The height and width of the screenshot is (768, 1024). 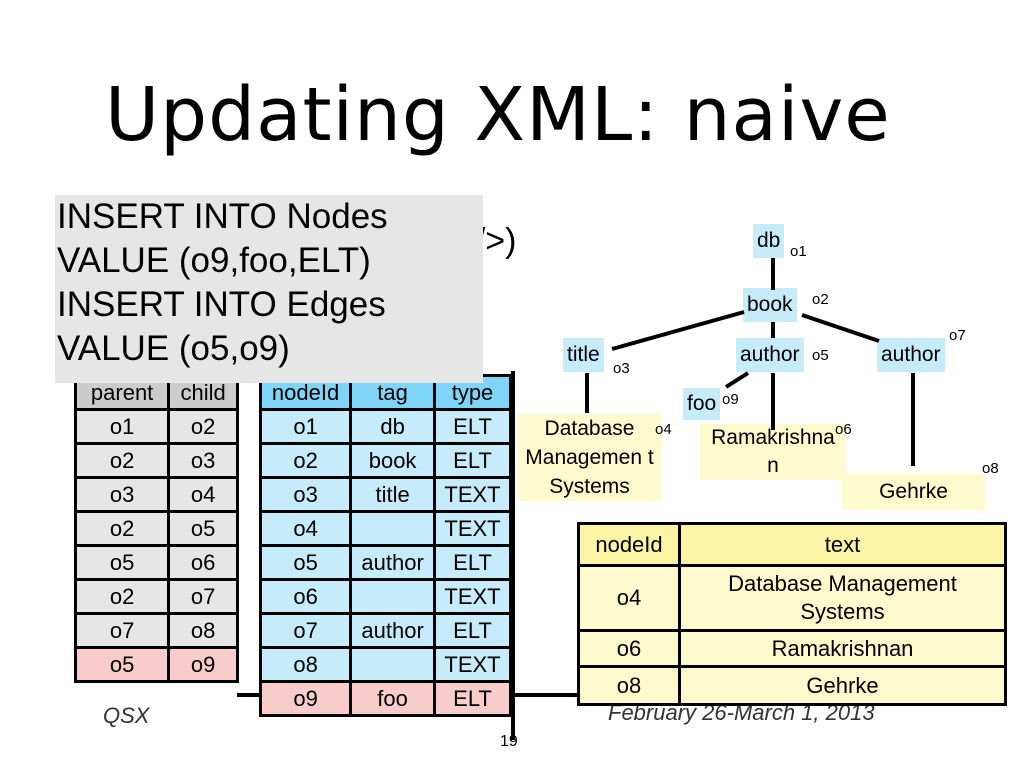 What do you see at coordinates (842, 598) in the screenshot?
I see `table-cell: Database Management Systems` at bounding box center [842, 598].